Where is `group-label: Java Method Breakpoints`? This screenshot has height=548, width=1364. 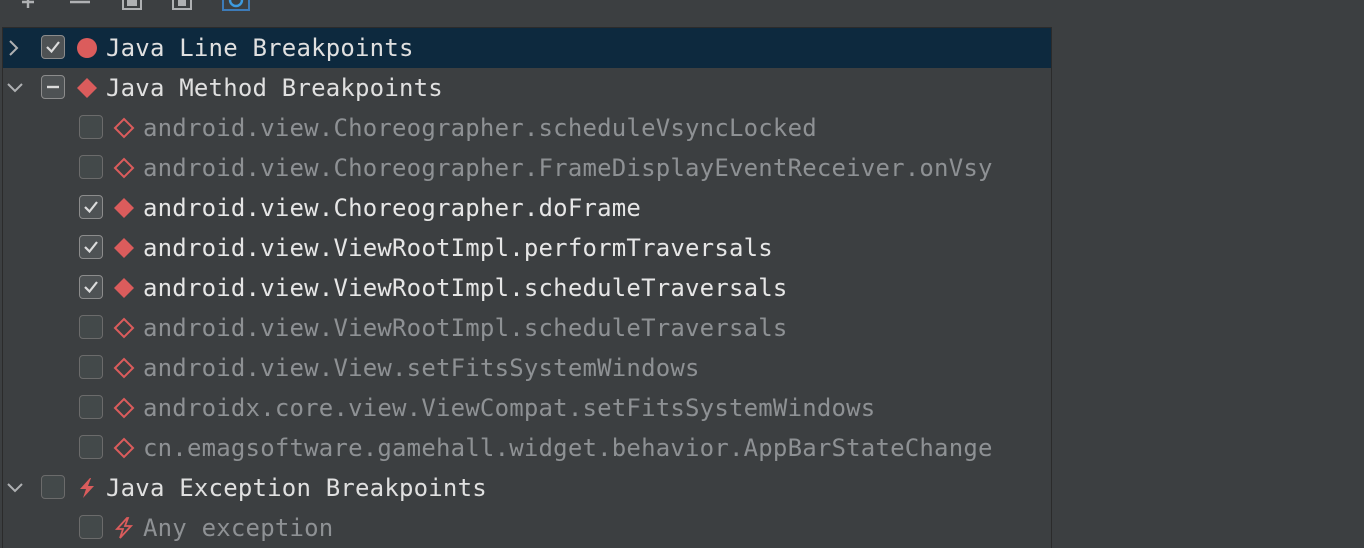 group-label: Java Method Breakpoints is located at coordinates (274, 88).